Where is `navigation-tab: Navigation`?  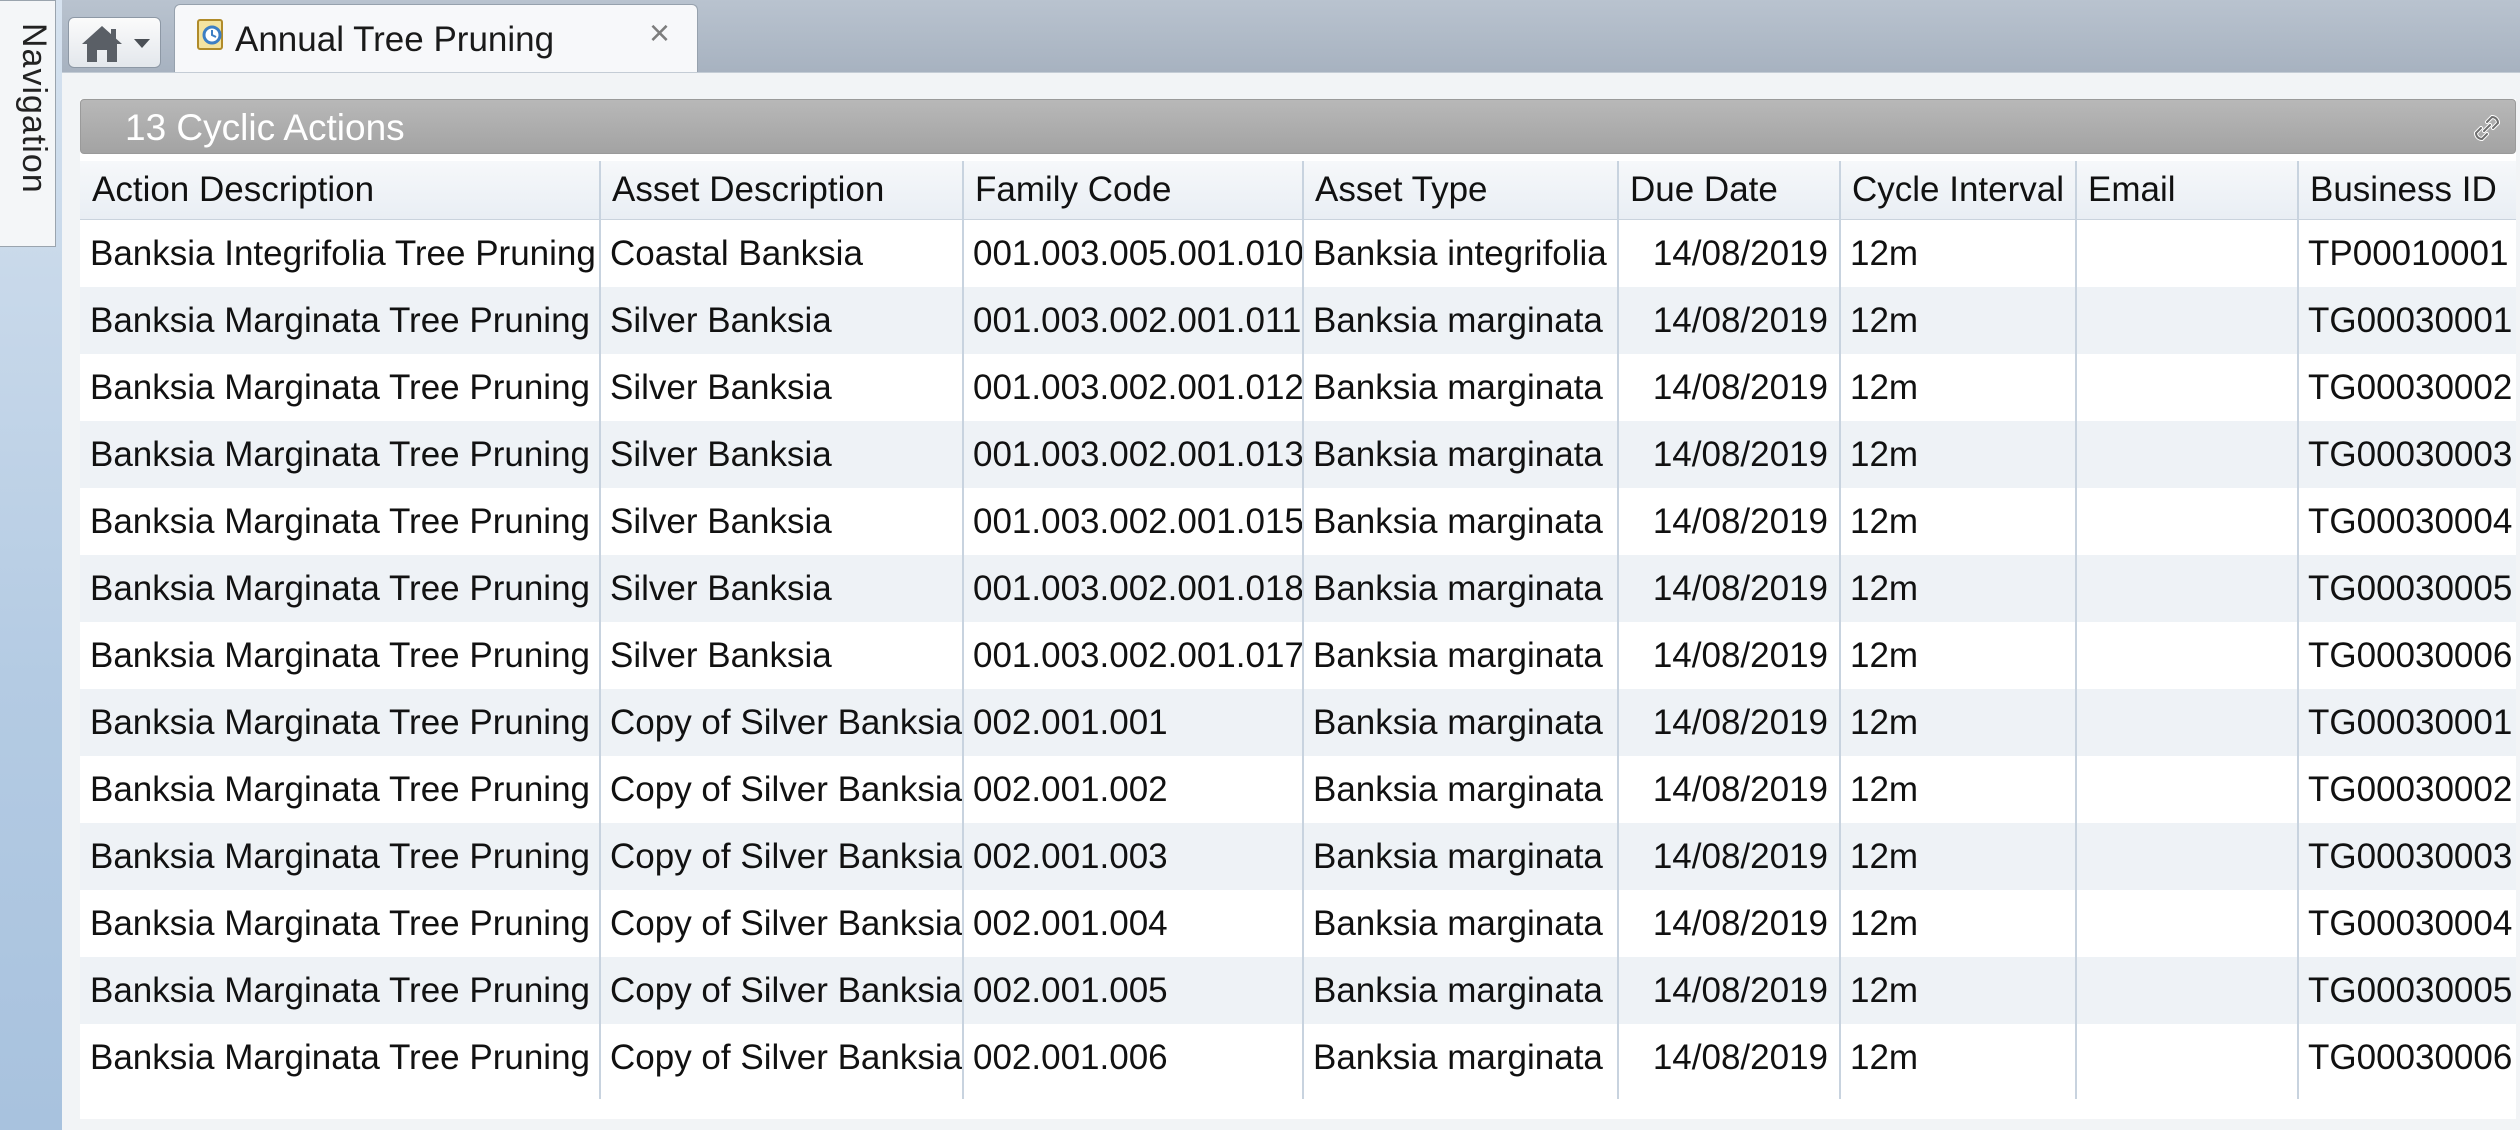
navigation-tab: Navigation is located at coordinates (28, 123).